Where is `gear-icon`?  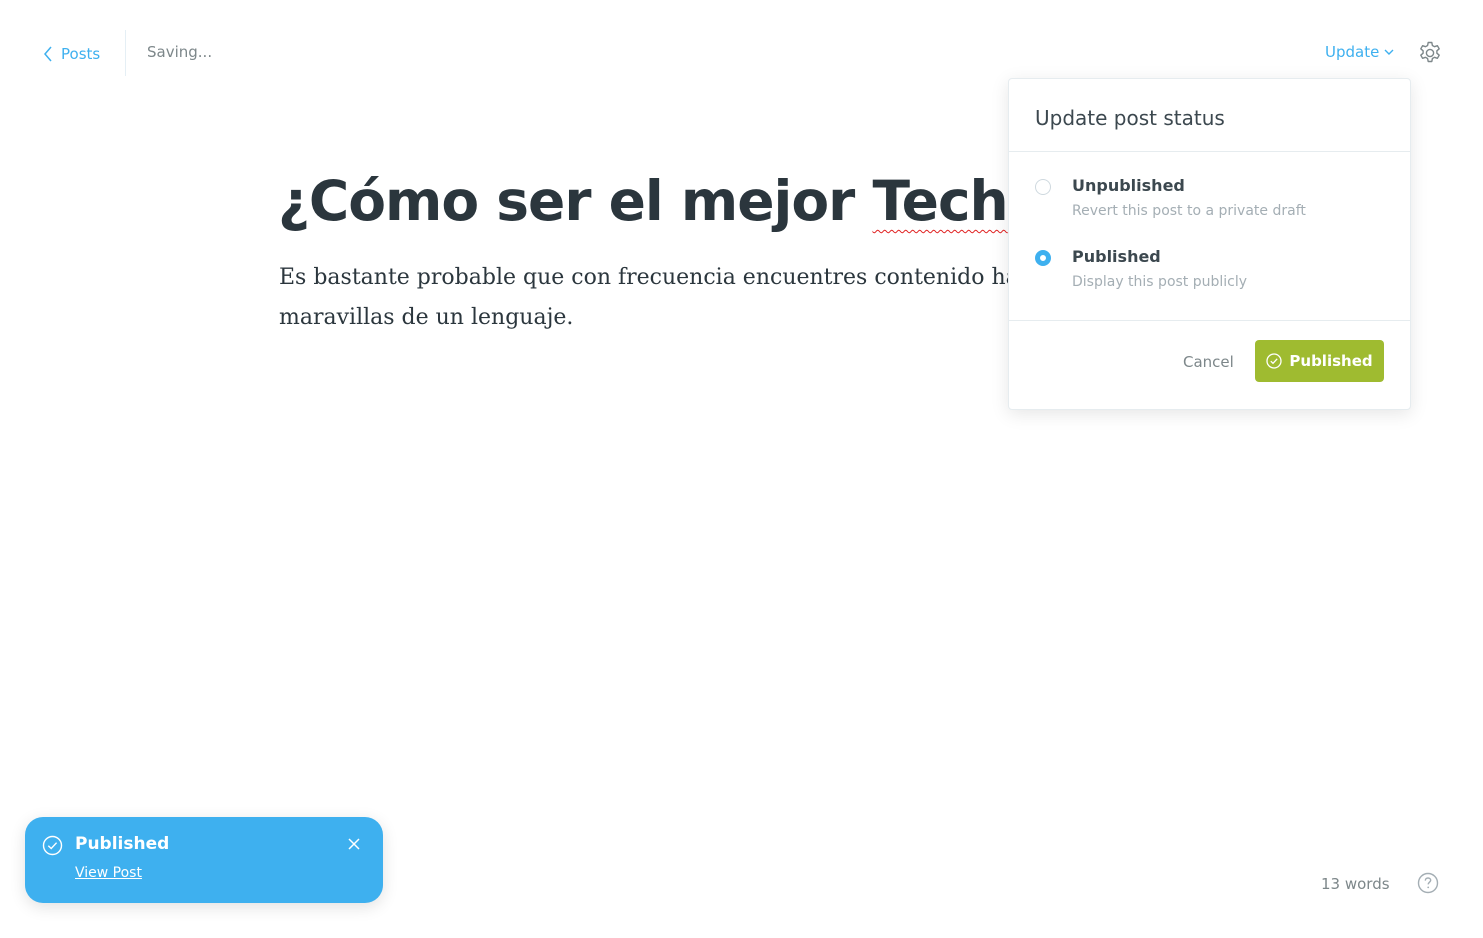 gear-icon is located at coordinates (1430, 52).